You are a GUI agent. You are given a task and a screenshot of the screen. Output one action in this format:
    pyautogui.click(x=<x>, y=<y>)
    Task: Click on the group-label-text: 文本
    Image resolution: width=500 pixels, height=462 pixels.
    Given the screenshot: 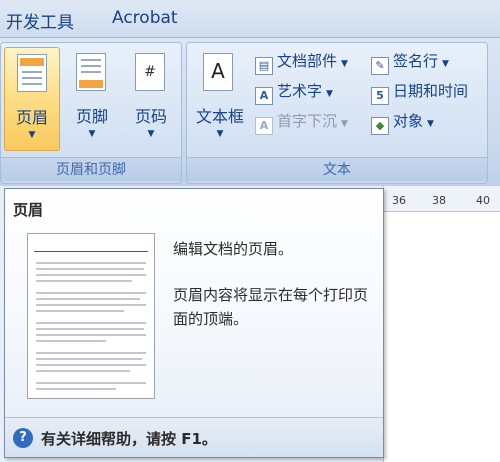 What is the action you would take?
    pyautogui.click(x=337, y=169)
    